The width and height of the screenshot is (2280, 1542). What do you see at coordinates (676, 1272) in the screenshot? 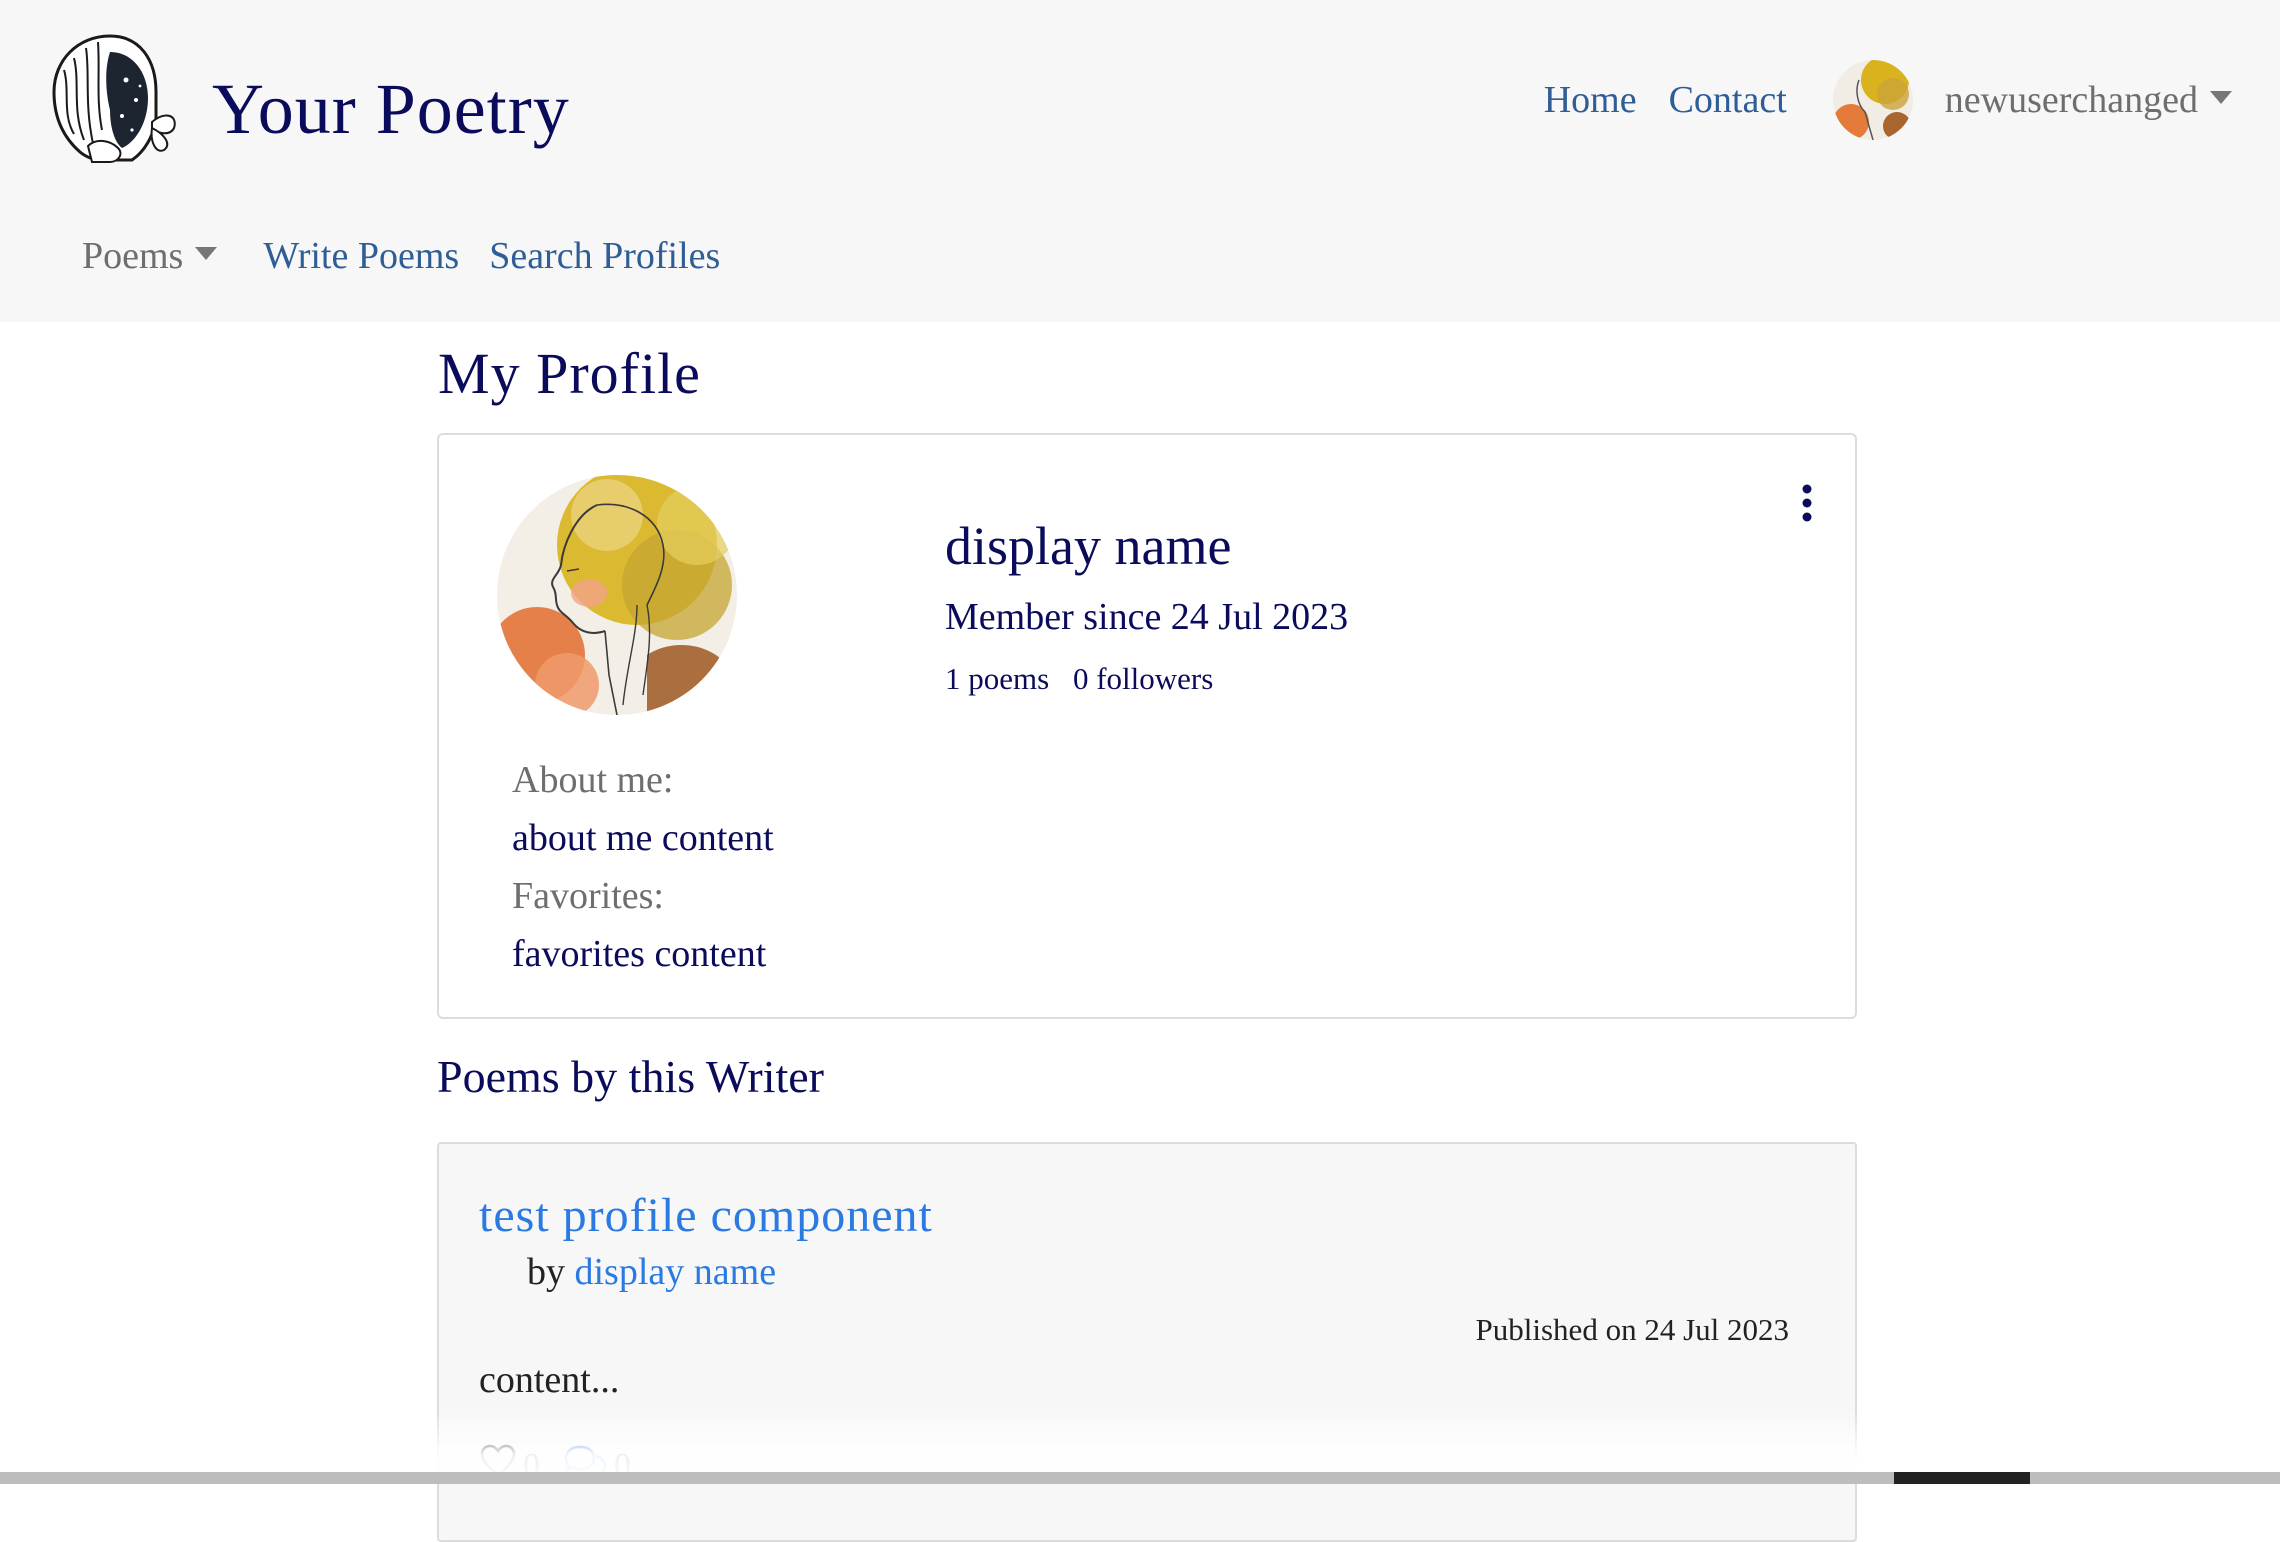
I see `poem-author-link: display name` at bounding box center [676, 1272].